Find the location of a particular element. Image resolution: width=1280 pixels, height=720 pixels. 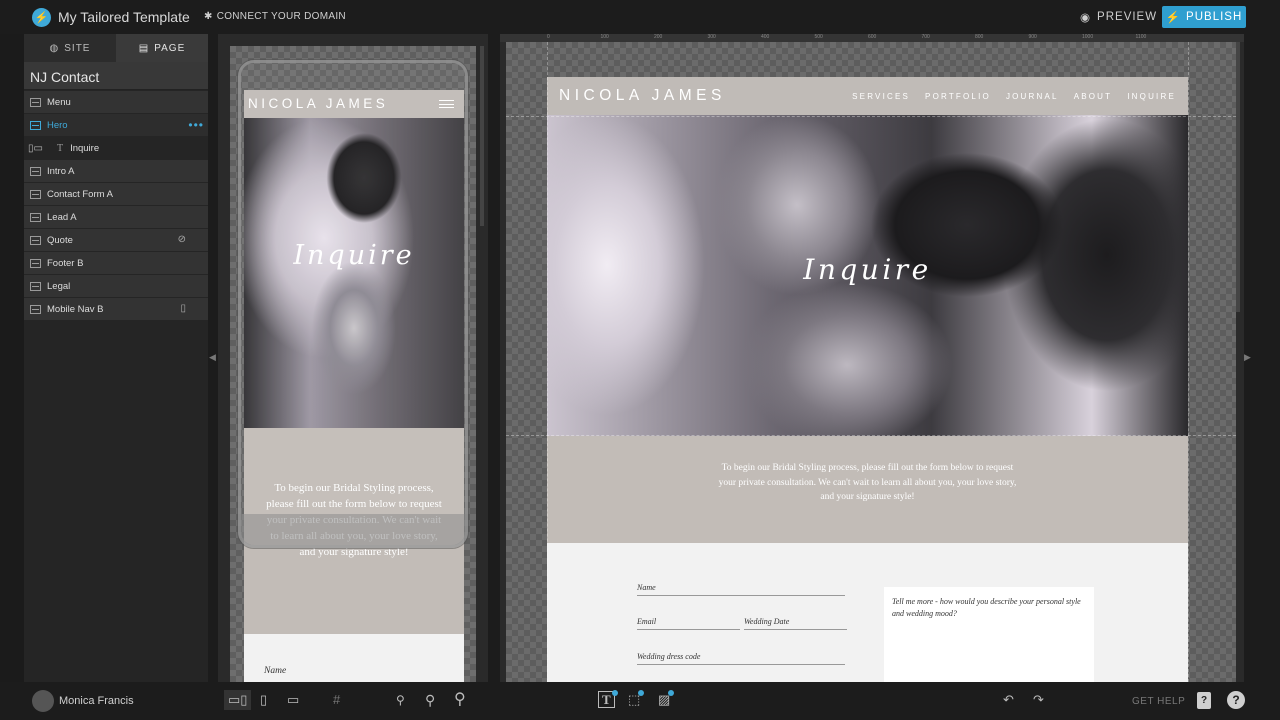

preview-button: ◉ PREVIEW is located at coordinates (1118, 17).